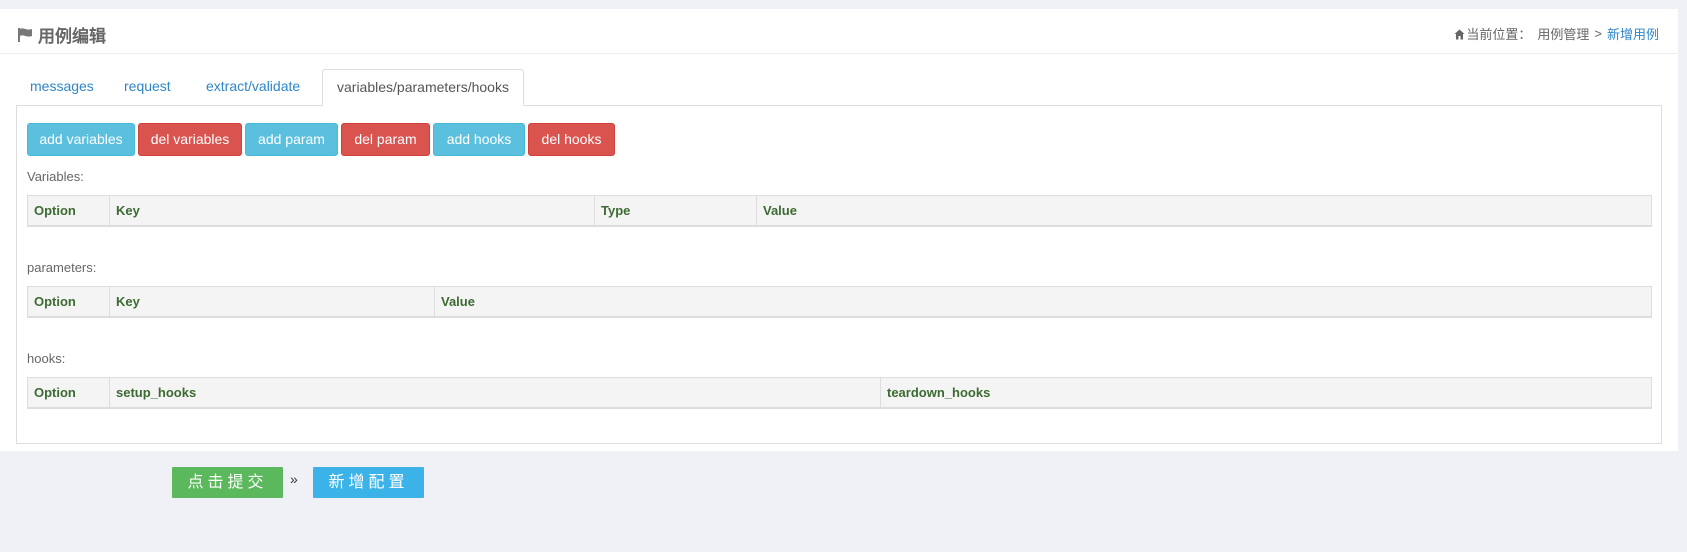  Describe the element at coordinates (368, 482) in the screenshot. I see `add-config-button: 新增配置` at that location.